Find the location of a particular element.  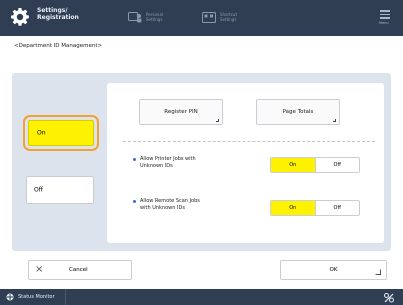

allow-printer-jobs-on: On is located at coordinates (293, 165).